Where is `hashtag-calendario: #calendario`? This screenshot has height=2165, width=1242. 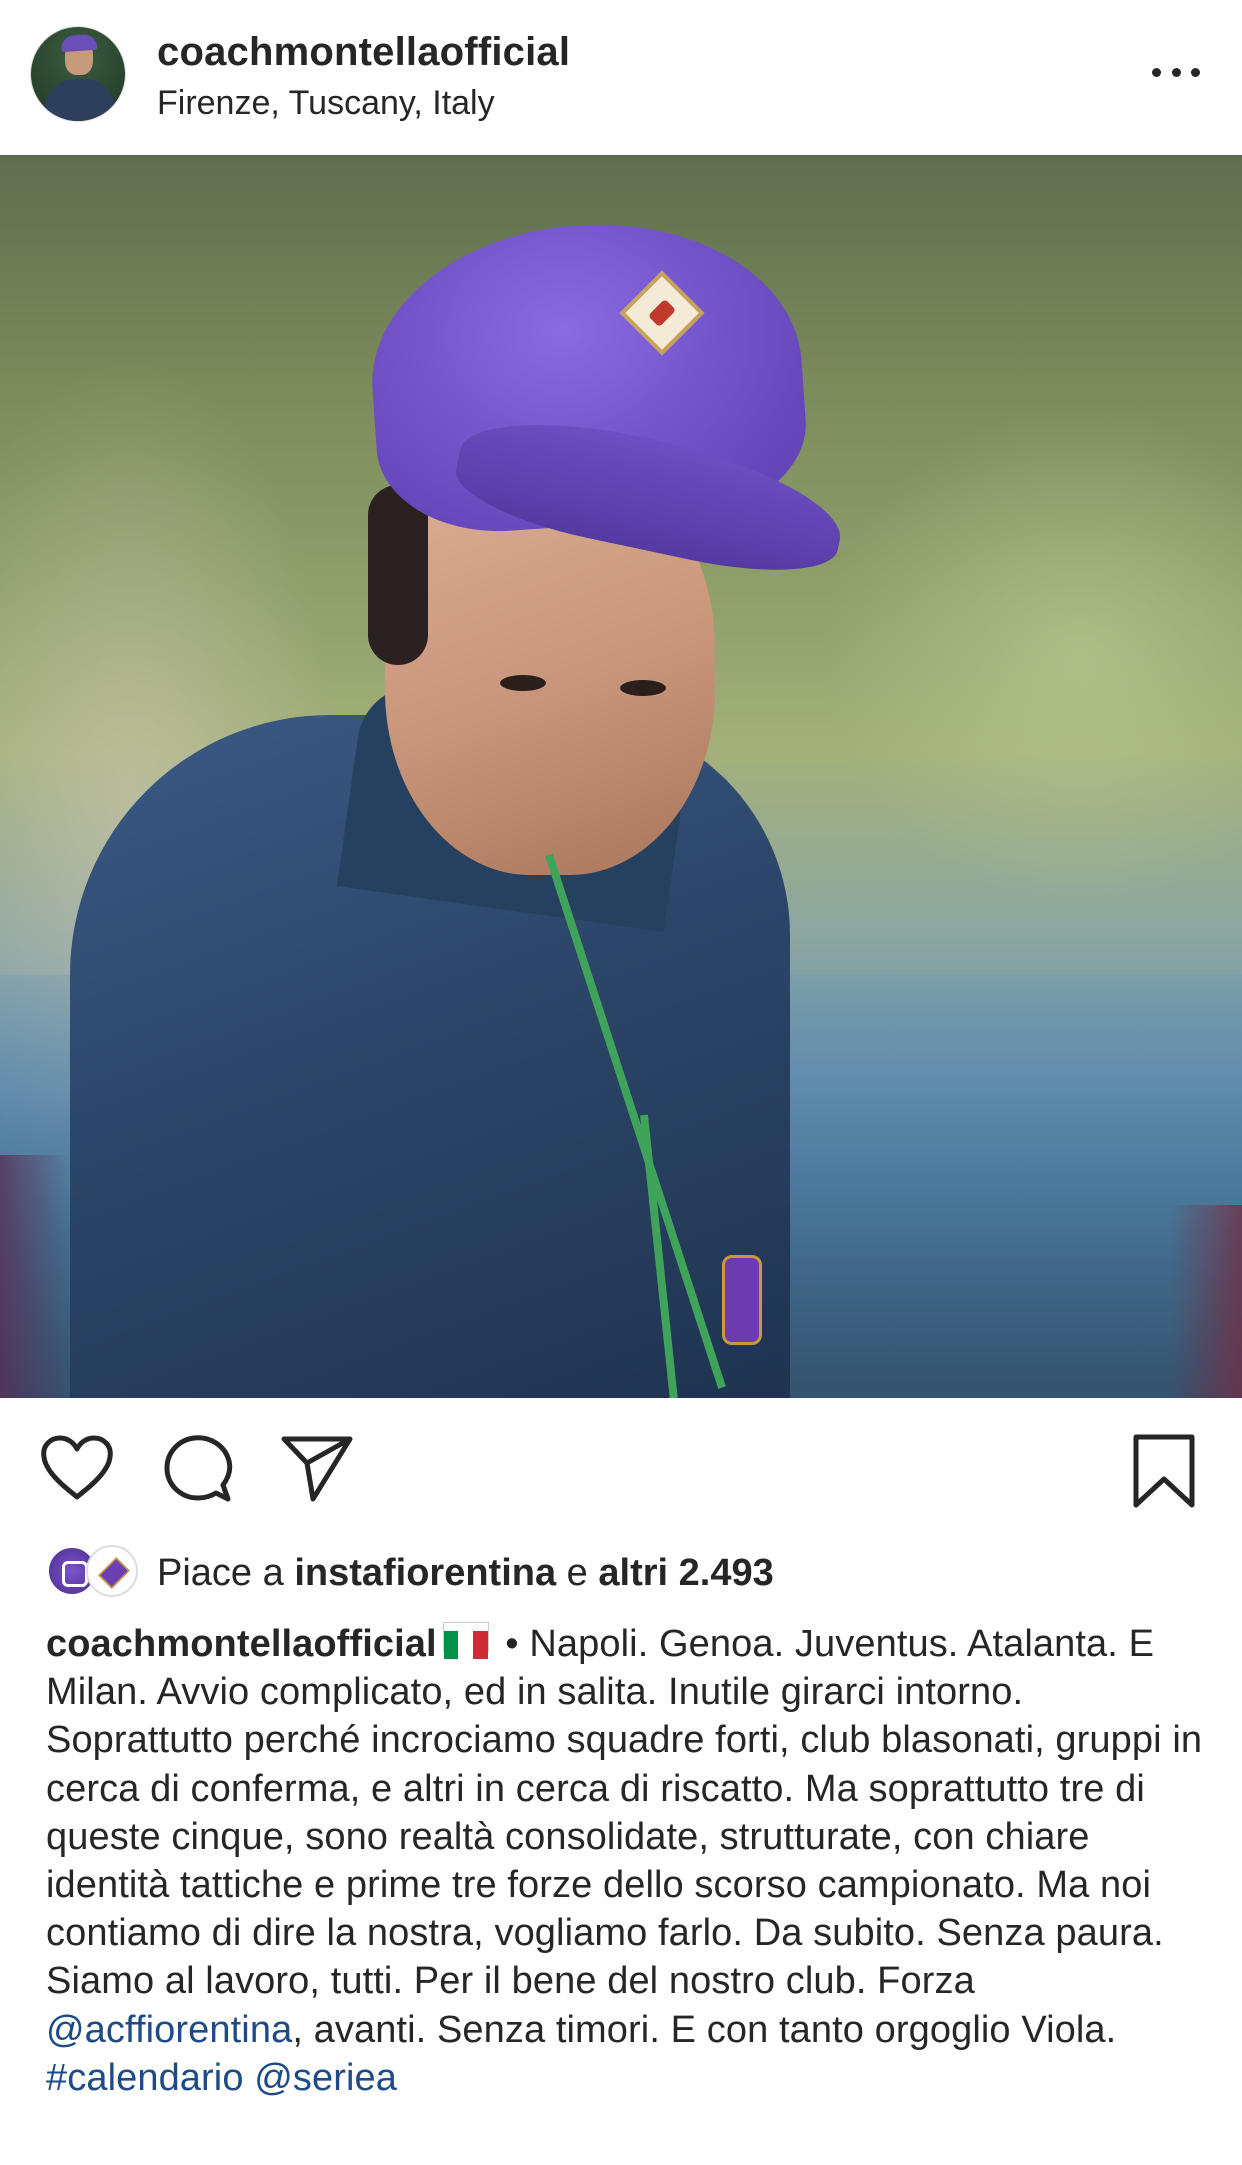
hashtag-calendario: #calendario is located at coordinates (145, 2078).